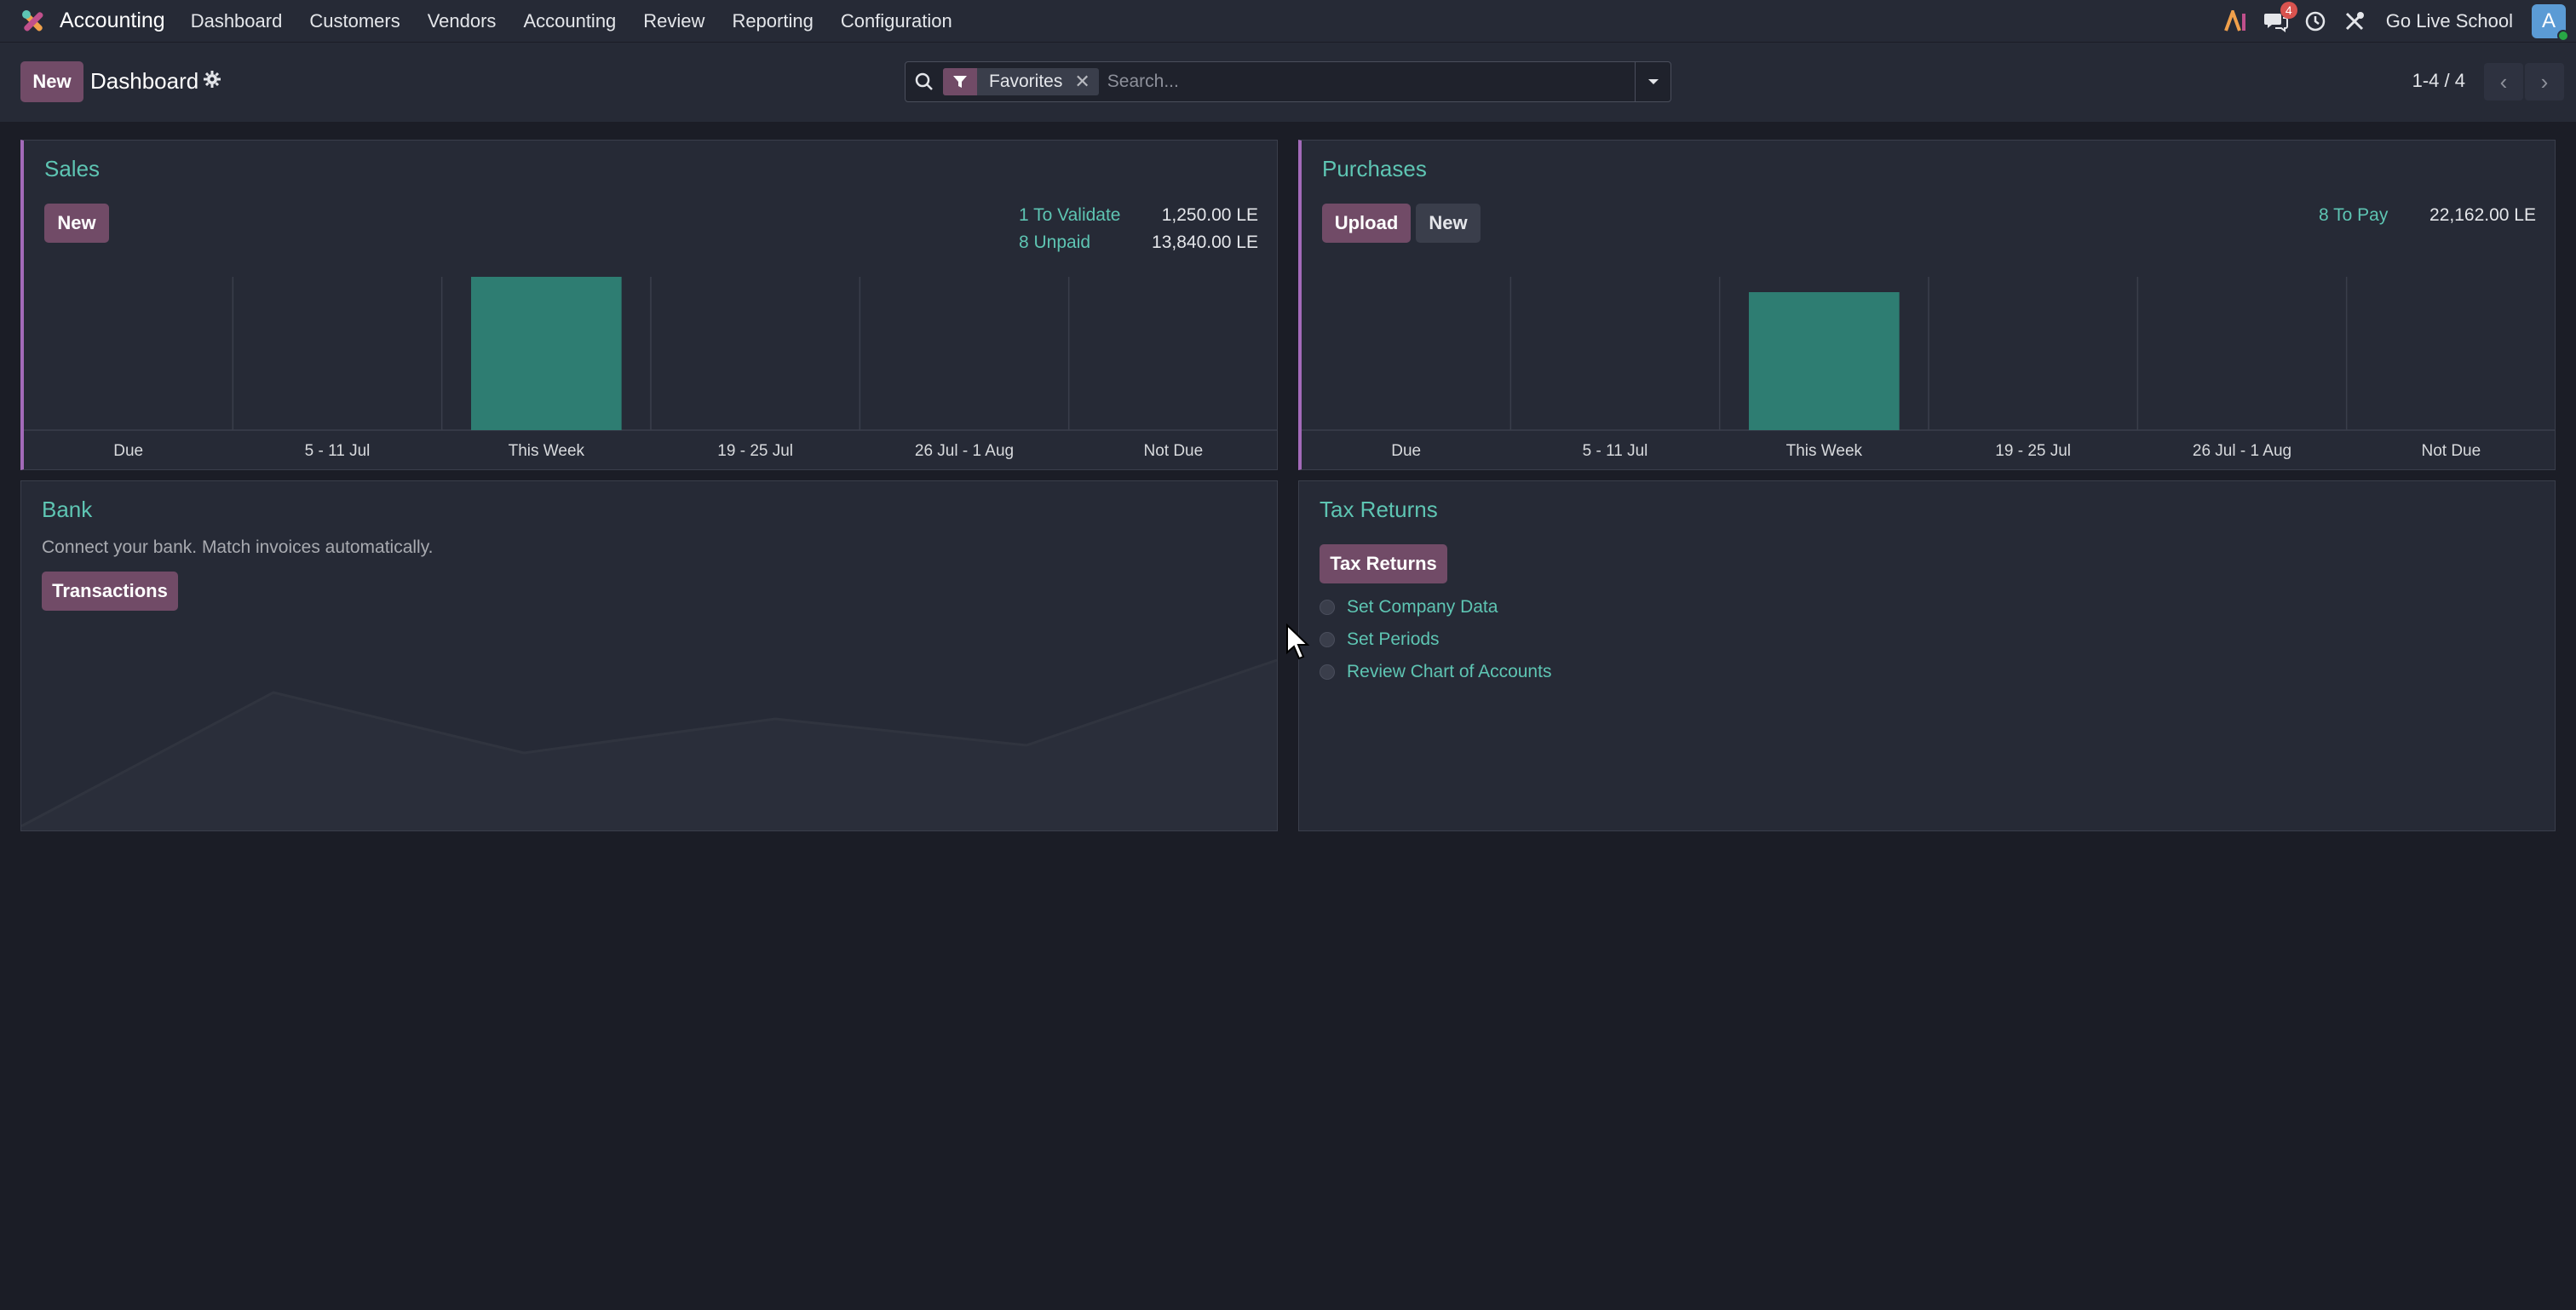 This screenshot has height=1310, width=2576. I want to click on purchases-chart-x-tick-label: 26 Jul - 1 Aug, so click(2242, 451).